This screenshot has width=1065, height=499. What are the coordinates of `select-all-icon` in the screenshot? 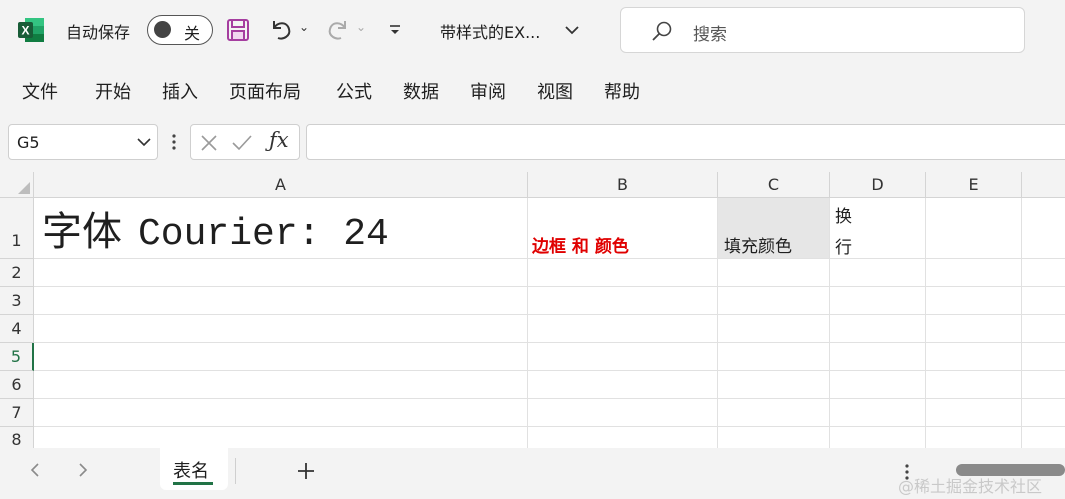 It's located at (24, 188).